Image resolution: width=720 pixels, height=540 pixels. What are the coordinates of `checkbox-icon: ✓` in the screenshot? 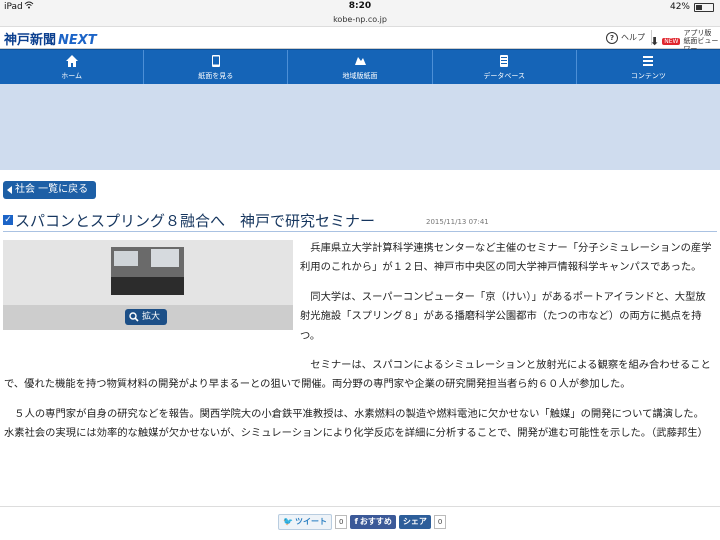 It's located at (8, 220).